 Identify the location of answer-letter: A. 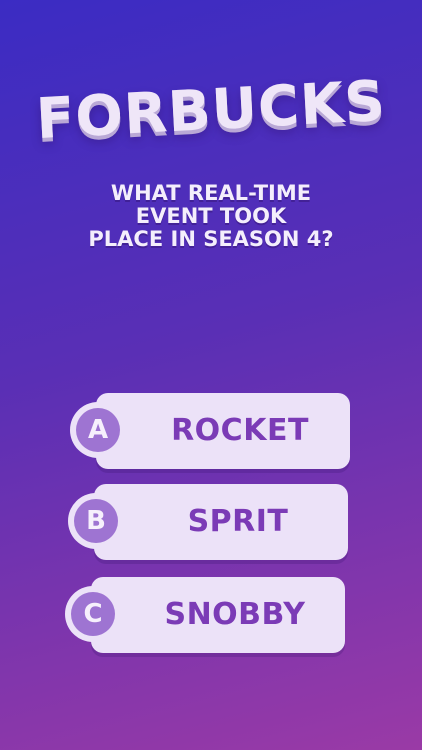
(98, 430).